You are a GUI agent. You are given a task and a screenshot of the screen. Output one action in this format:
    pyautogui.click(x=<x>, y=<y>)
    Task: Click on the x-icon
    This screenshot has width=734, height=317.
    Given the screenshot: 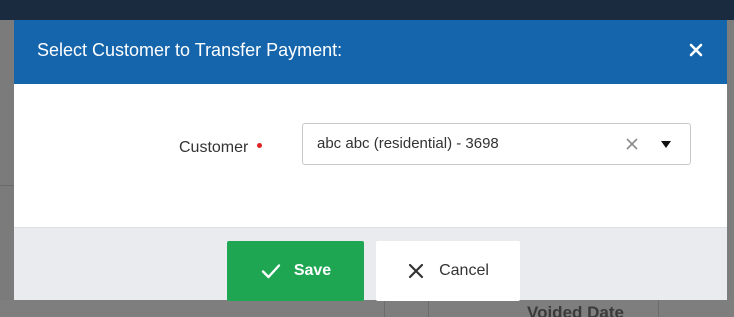 What is the action you would take?
    pyautogui.click(x=416, y=271)
    